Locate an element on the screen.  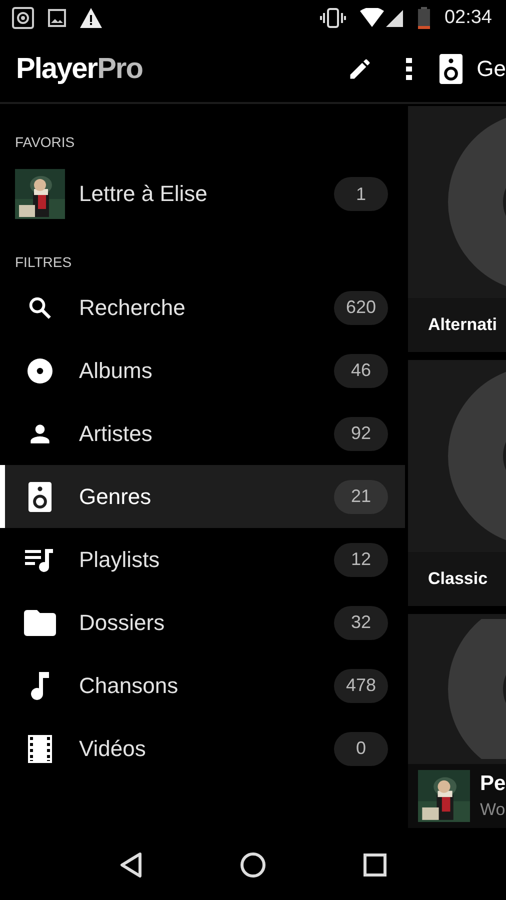
track-title: Pe is located at coordinates (493, 784).